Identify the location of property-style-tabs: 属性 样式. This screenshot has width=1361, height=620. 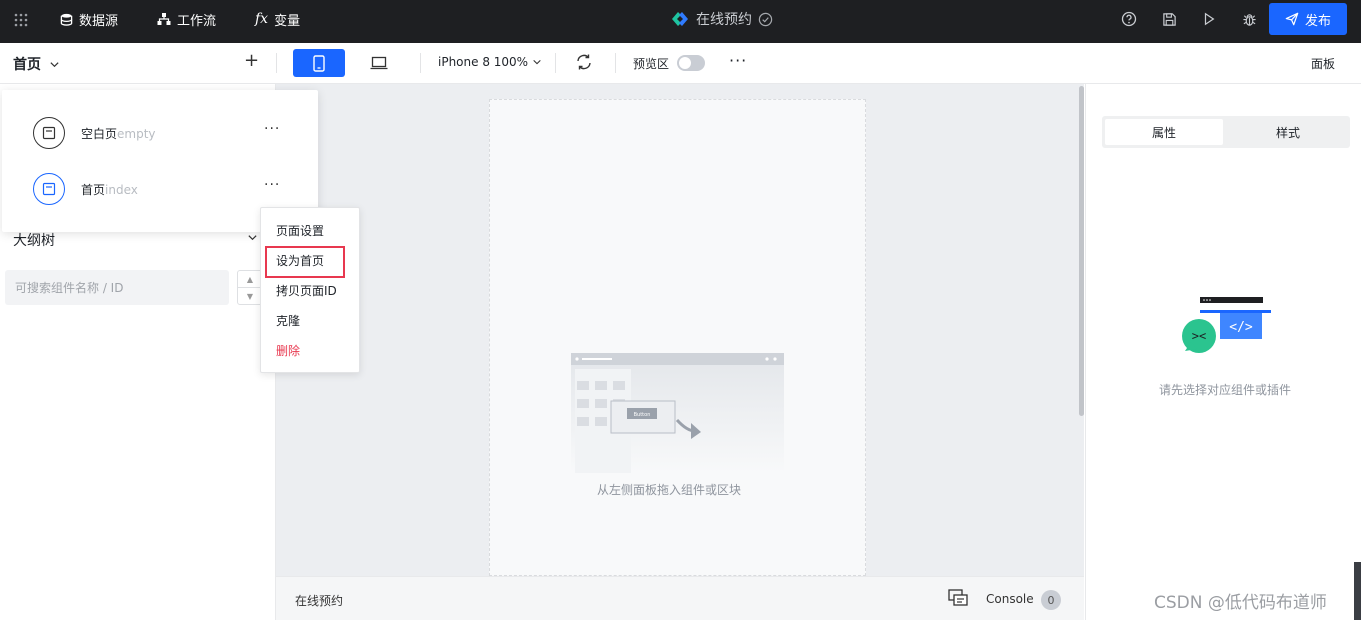
(1226, 132).